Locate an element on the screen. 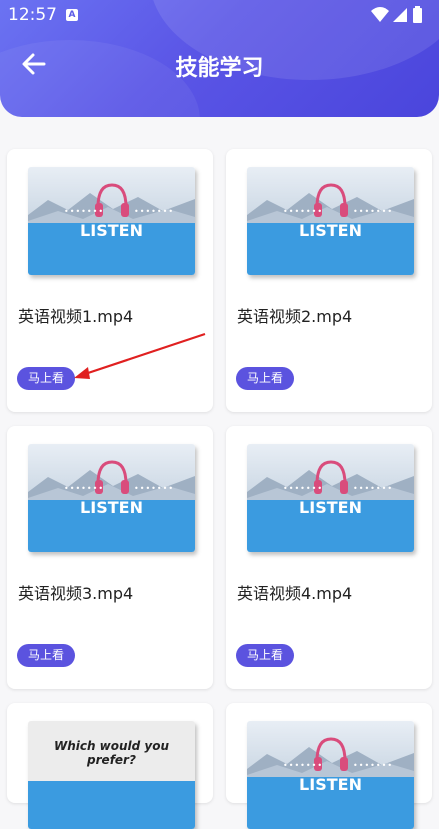  notification-a-icon: A is located at coordinates (72, 15).